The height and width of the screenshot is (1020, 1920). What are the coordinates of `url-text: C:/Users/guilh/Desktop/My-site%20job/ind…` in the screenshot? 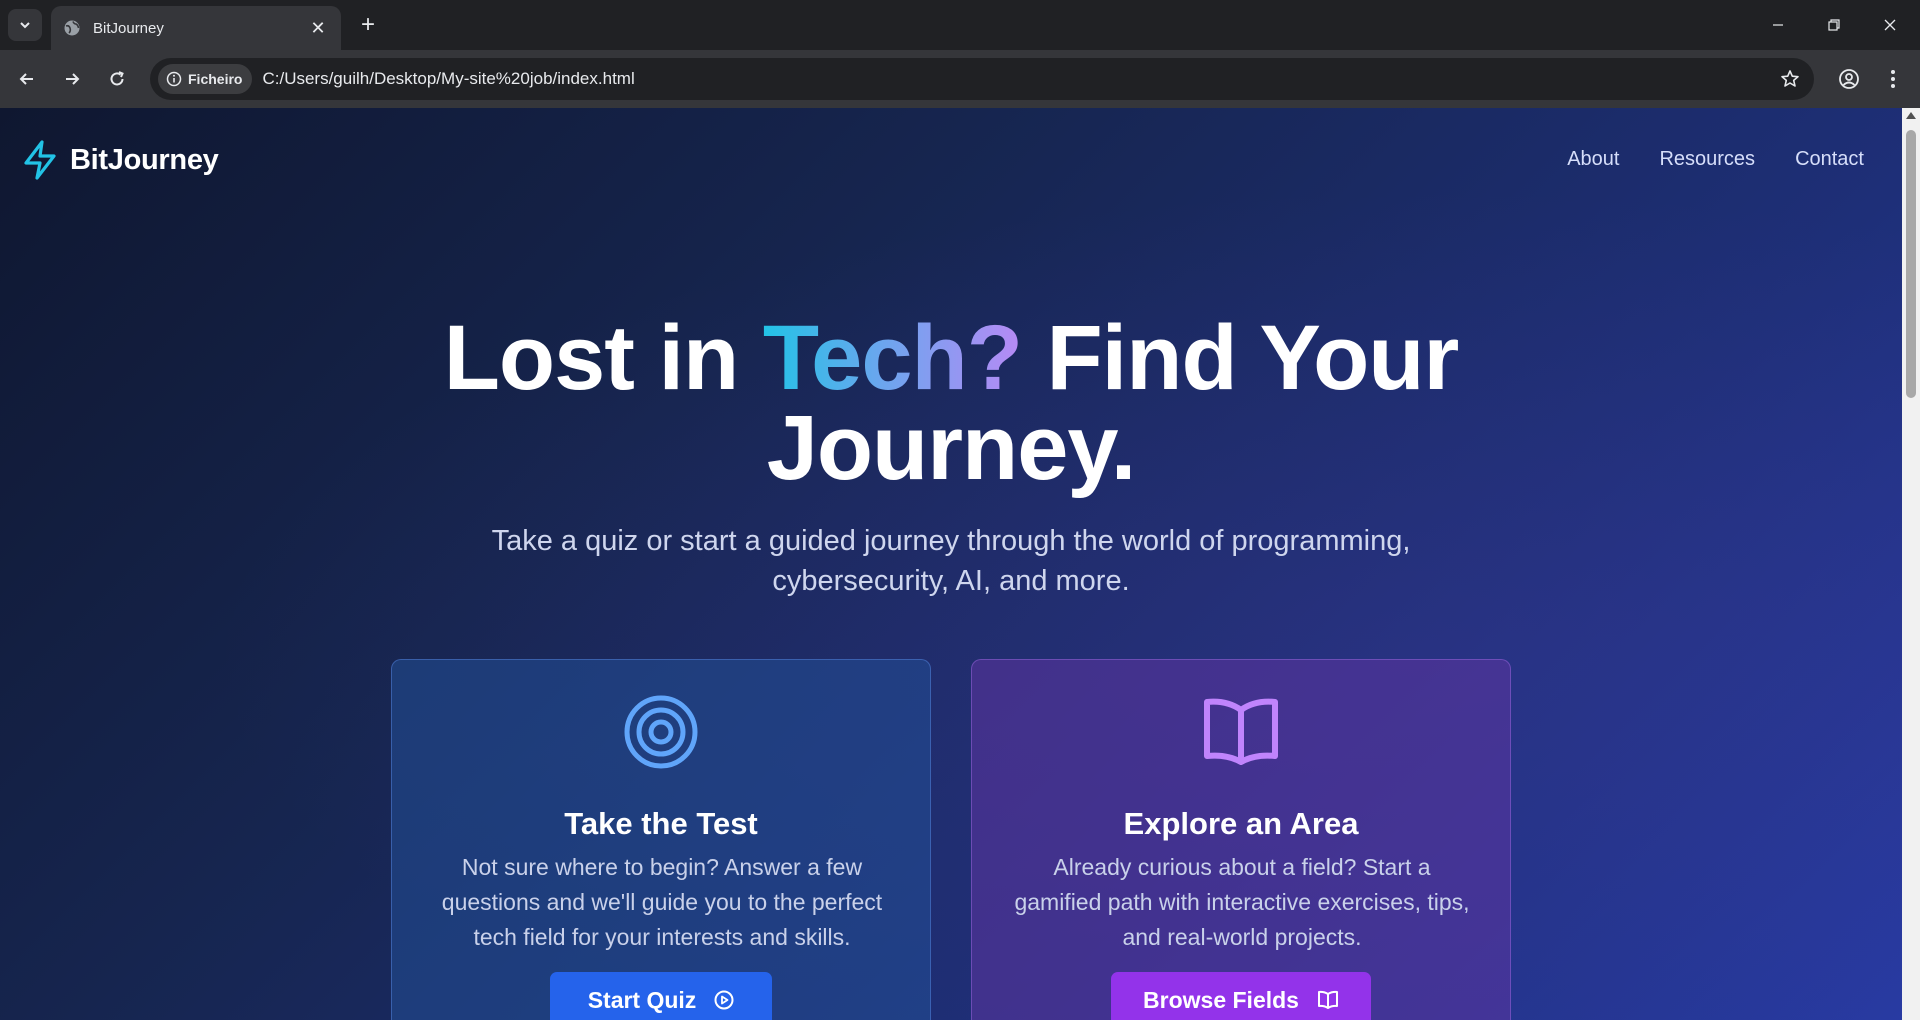 It's located at (1018, 79).